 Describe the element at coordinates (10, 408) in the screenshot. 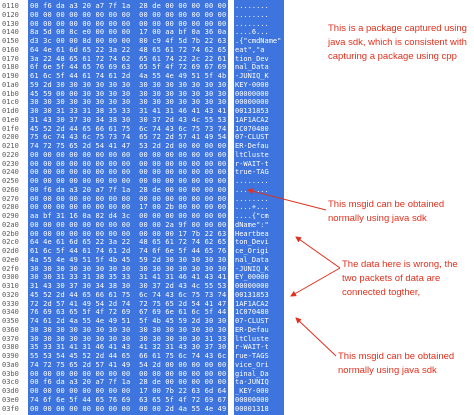

I see `address-label: 03f0` at that location.